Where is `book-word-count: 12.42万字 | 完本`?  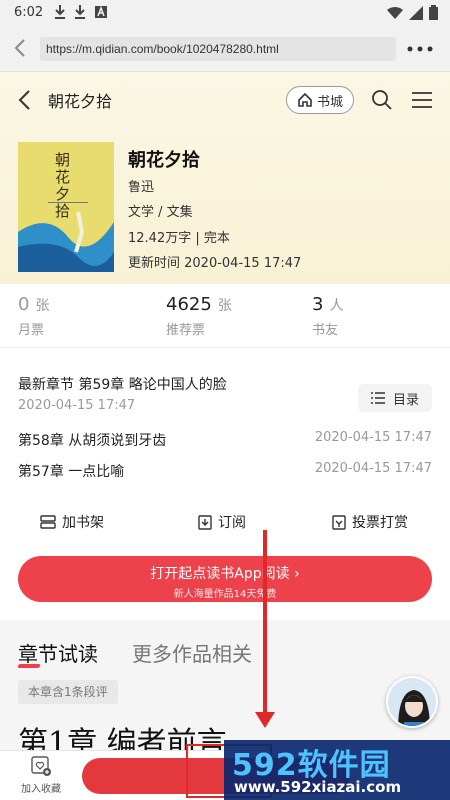 book-word-count: 12.42万字 | 完本 is located at coordinates (179, 238).